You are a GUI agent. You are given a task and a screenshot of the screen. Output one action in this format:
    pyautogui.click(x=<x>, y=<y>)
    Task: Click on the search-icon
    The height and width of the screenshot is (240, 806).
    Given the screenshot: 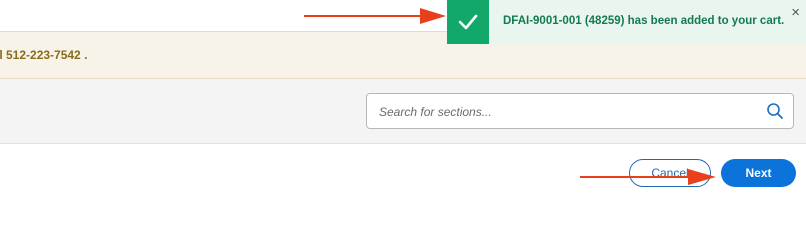 What is the action you would take?
    pyautogui.click(x=775, y=111)
    